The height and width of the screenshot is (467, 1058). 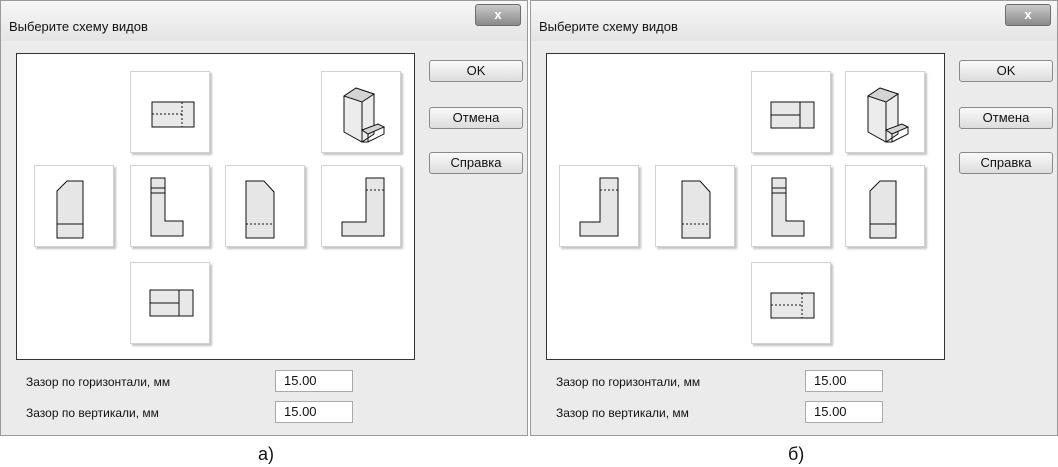 What do you see at coordinates (266, 454) in the screenshot?
I see `figure-caption-a: а)` at bounding box center [266, 454].